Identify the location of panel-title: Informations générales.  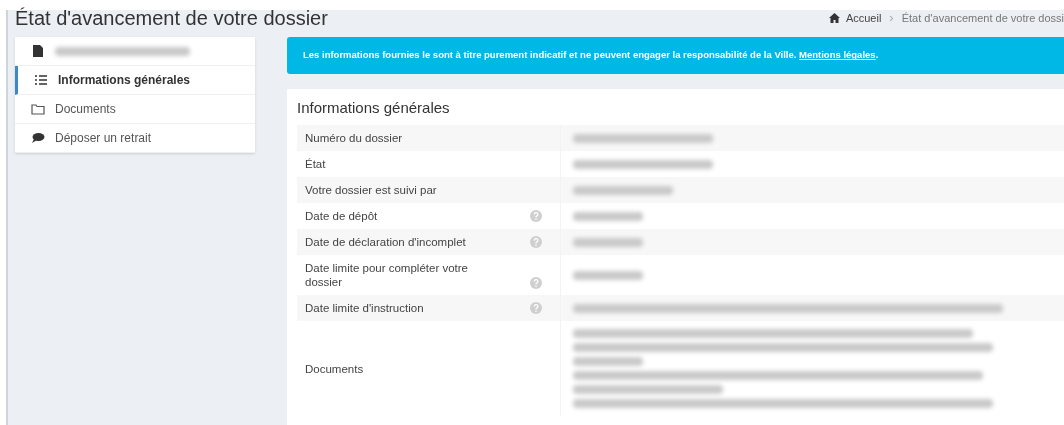
(374, 108).